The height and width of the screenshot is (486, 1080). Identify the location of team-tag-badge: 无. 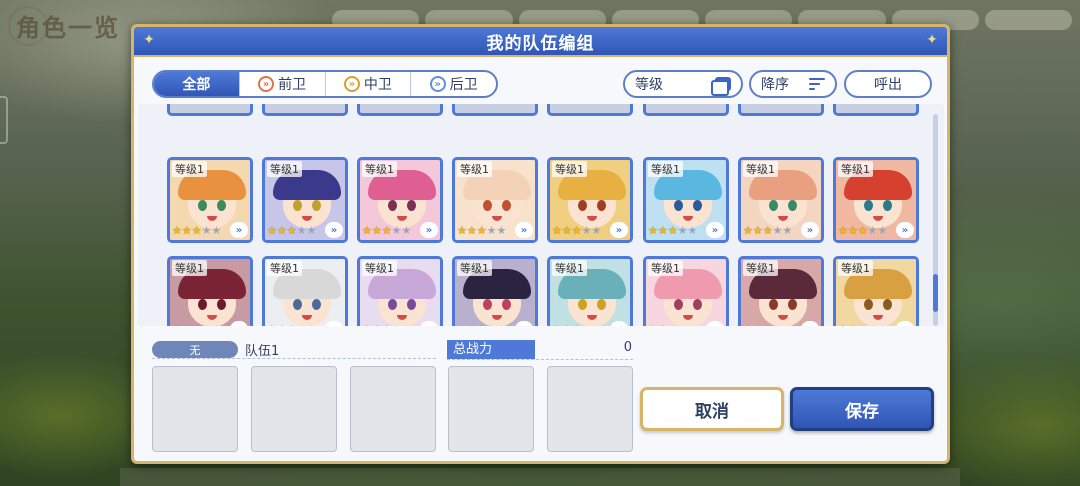
(195, 349).